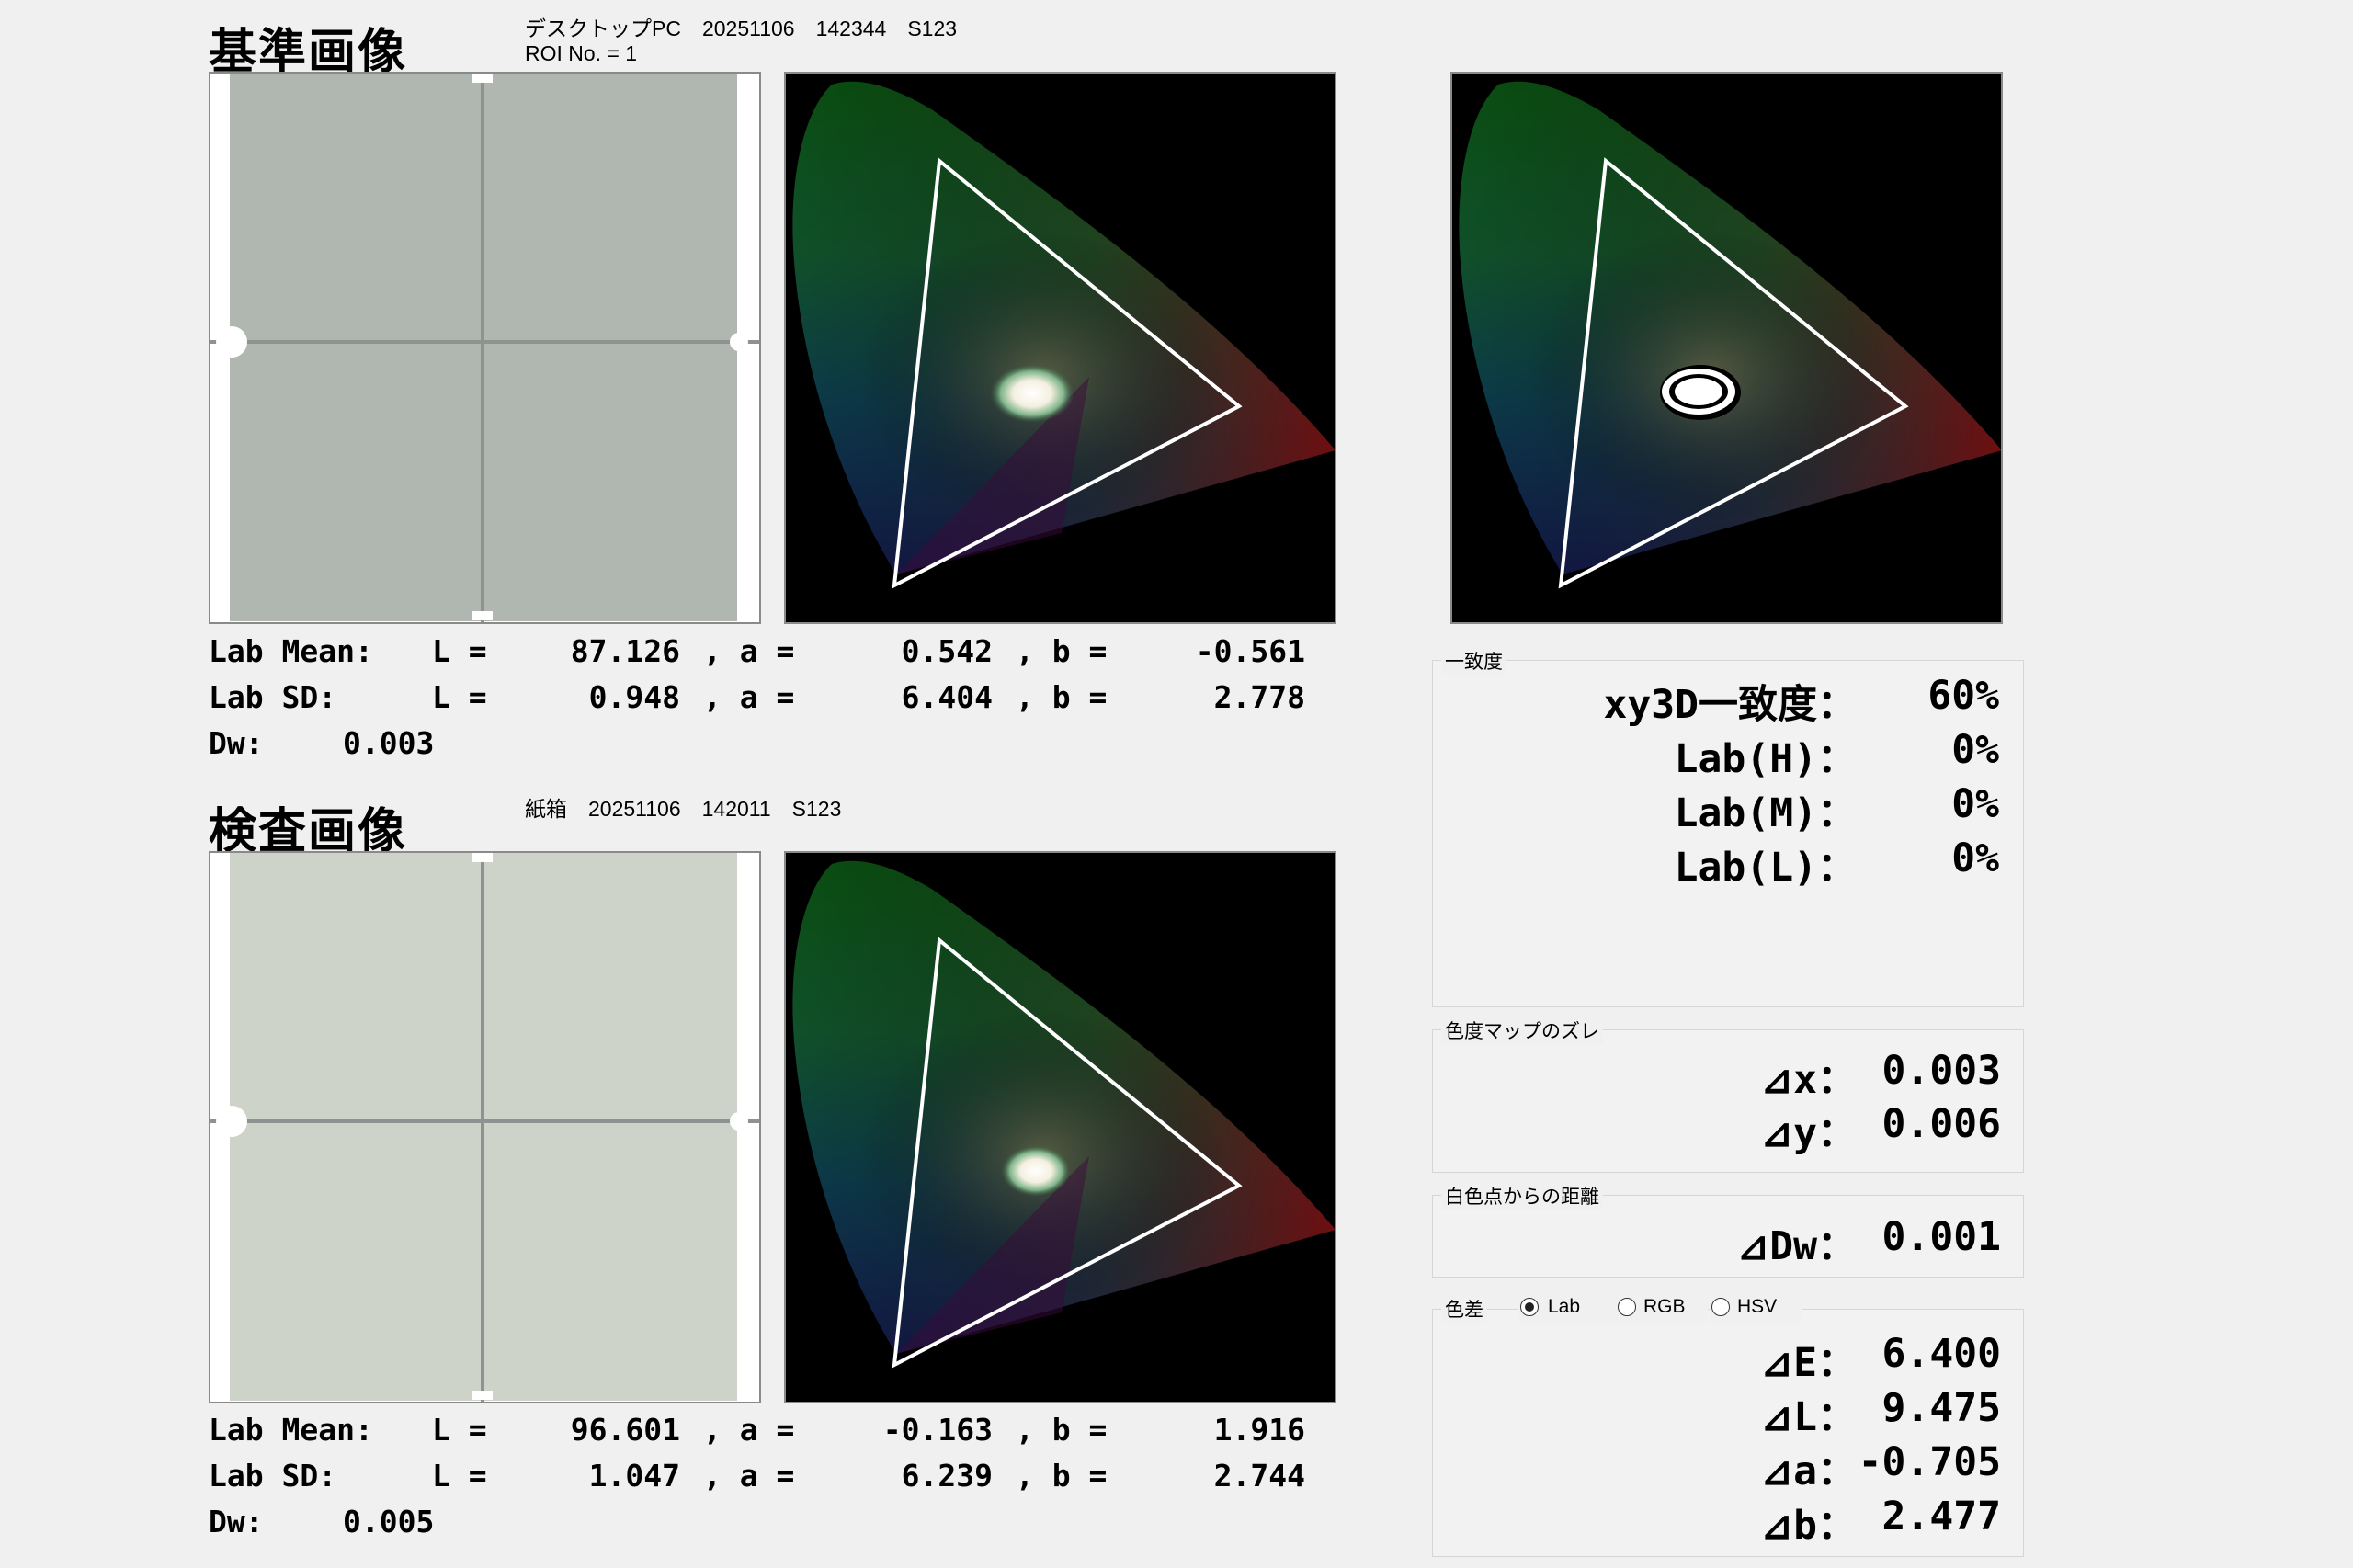 This screenshot has height=1568, width=2353. I want to click on reference-b-label: , b =, so click(1062, 651).